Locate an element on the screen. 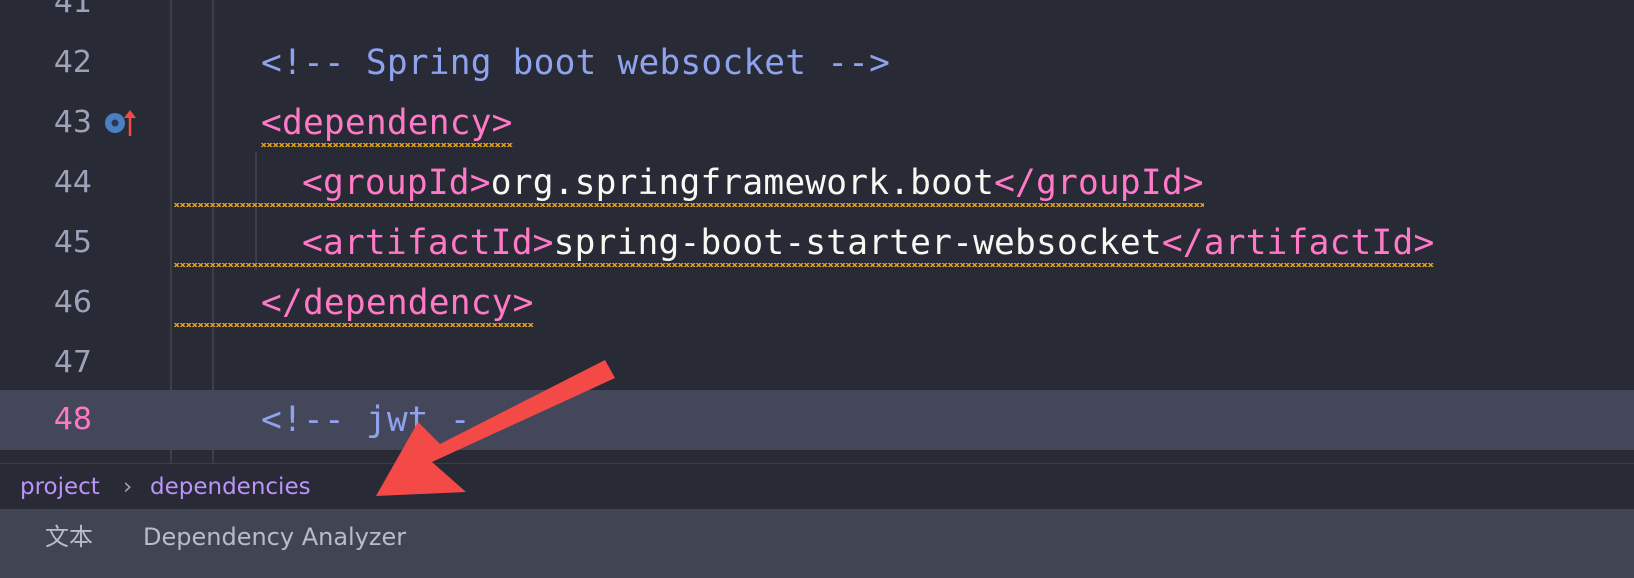 This screenshot has width=1634, height=578. line-number: 41 is located at coordinates (72, 10).